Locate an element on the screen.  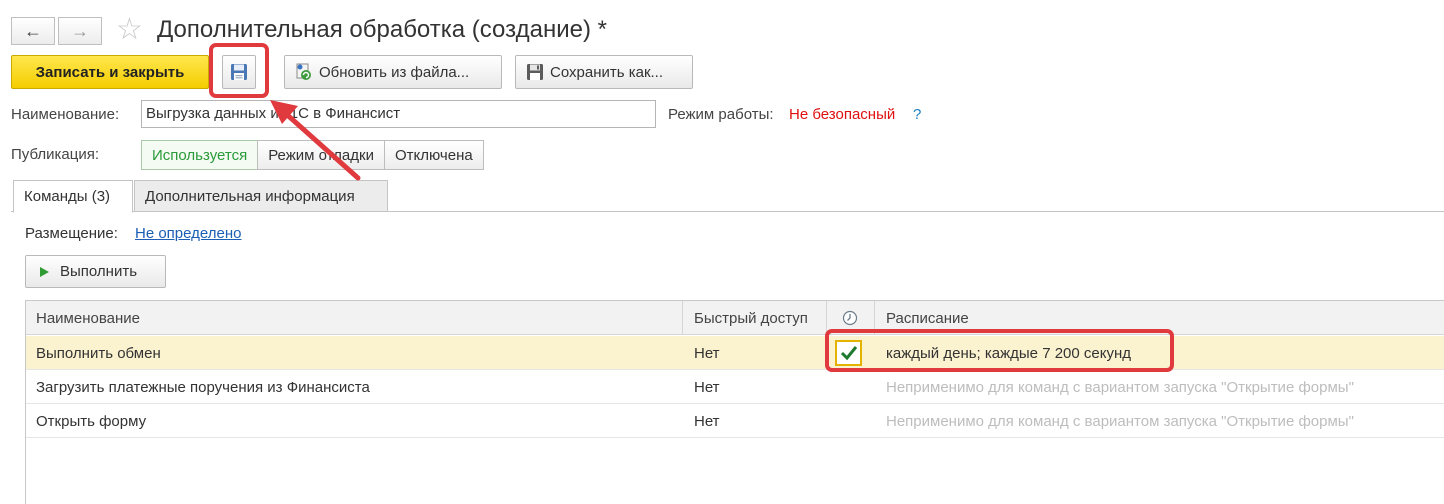
run-label: Выполнить is located at coordinates (99, 271).